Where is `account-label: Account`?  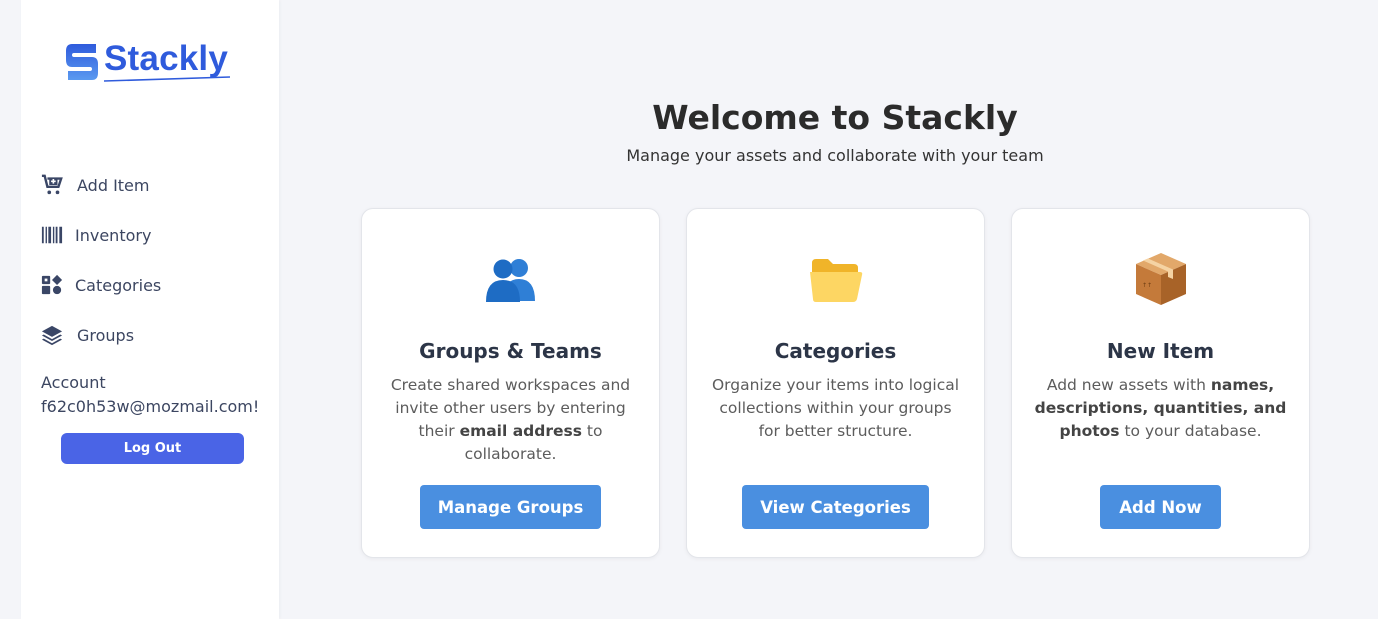
account-label: Account is located at coordinates (73, 382).